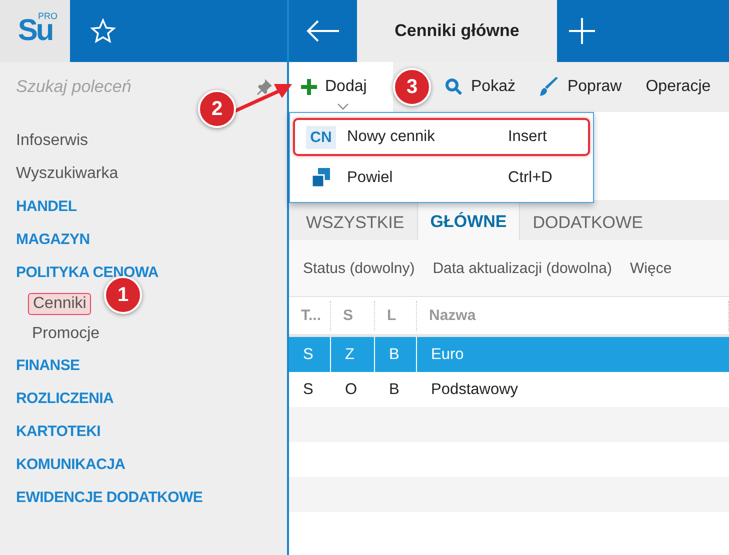  What do you see at coordinates (308, 390) in the screenshot?
I see `table-cell-text: S` at bounding box center [308, 390].